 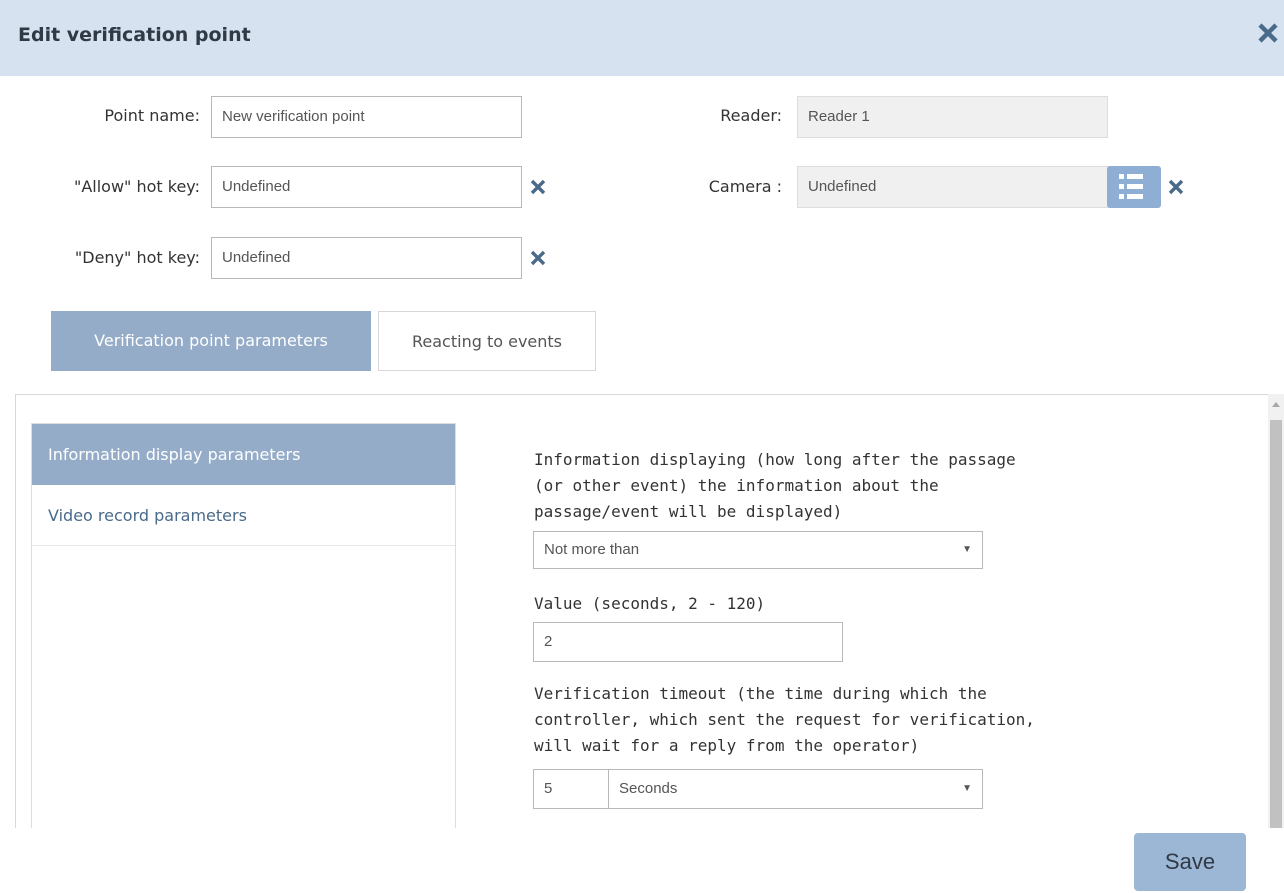 I want to click on clear-allow-hotkey-icon, so click(x=538, y=187).